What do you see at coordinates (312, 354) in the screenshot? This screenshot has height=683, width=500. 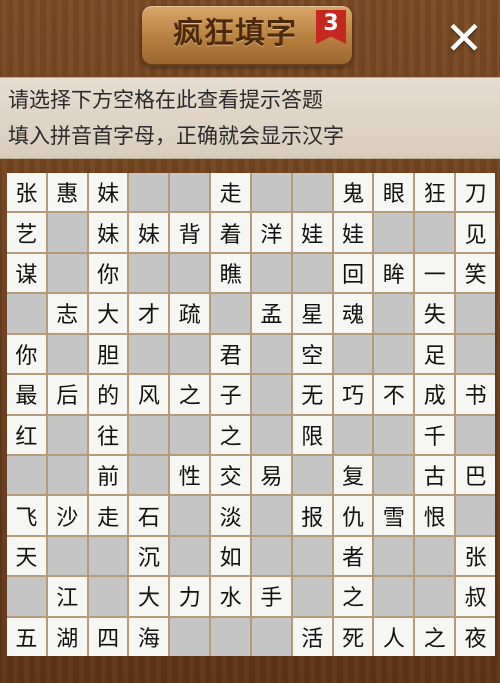 I see `grid-cell: 空` at bounding box center [312, 354].